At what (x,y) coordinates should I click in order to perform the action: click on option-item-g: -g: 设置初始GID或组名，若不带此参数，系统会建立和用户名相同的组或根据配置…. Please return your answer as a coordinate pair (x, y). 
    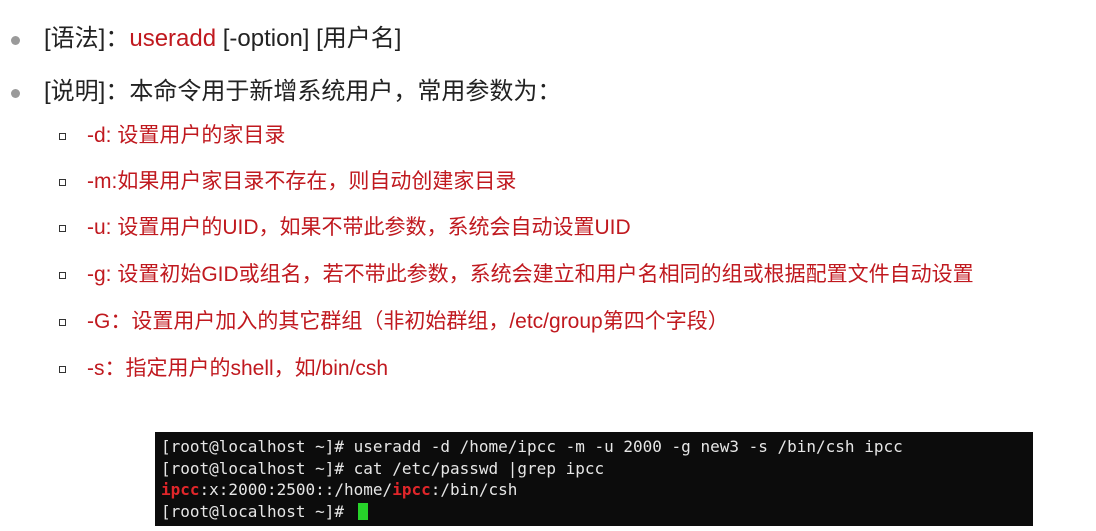
    Looking at the image, I should click on (530, 274).